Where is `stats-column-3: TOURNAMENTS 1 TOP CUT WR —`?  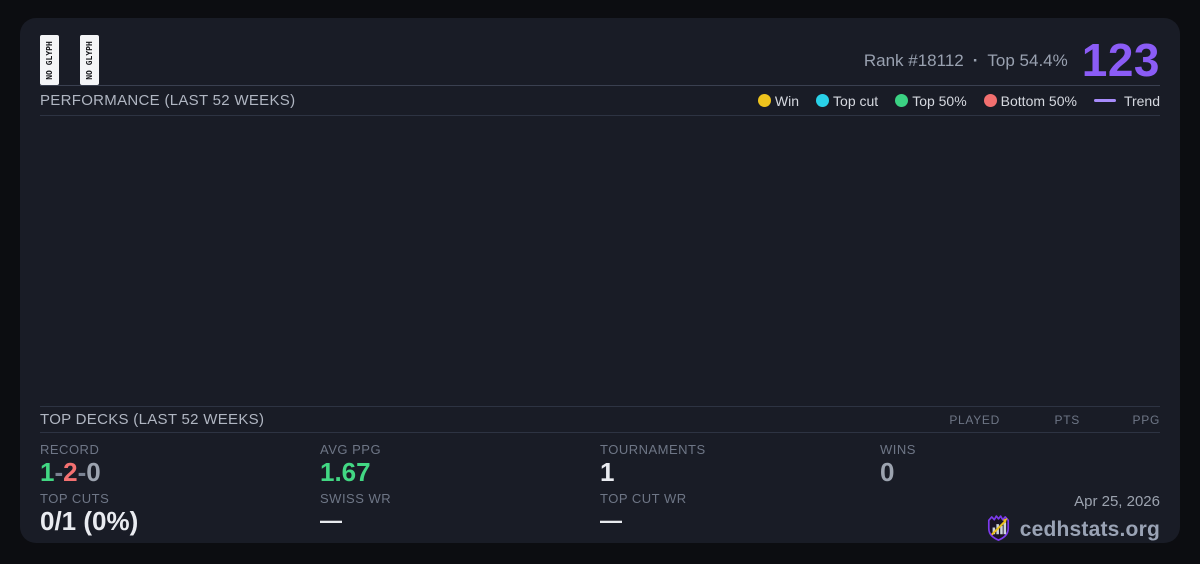 stats-column-3: TOURNAMENTS 1 TOP CUT WR — is located at coordinates (740, 494).